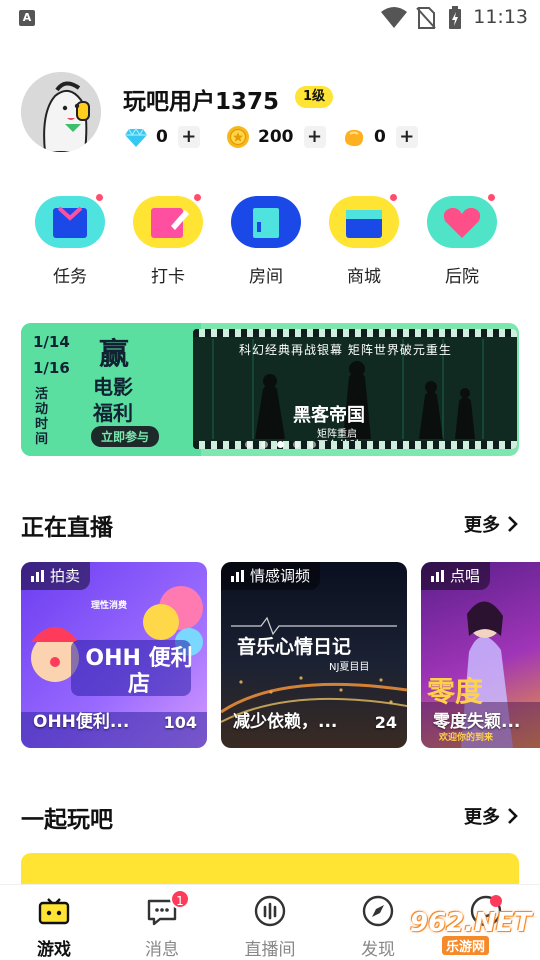 The height and width of the screenshot is (960, 540). Describe the element at coordinates (455, 691) in the screenshot. I see `cover-title: 零度` at that location.